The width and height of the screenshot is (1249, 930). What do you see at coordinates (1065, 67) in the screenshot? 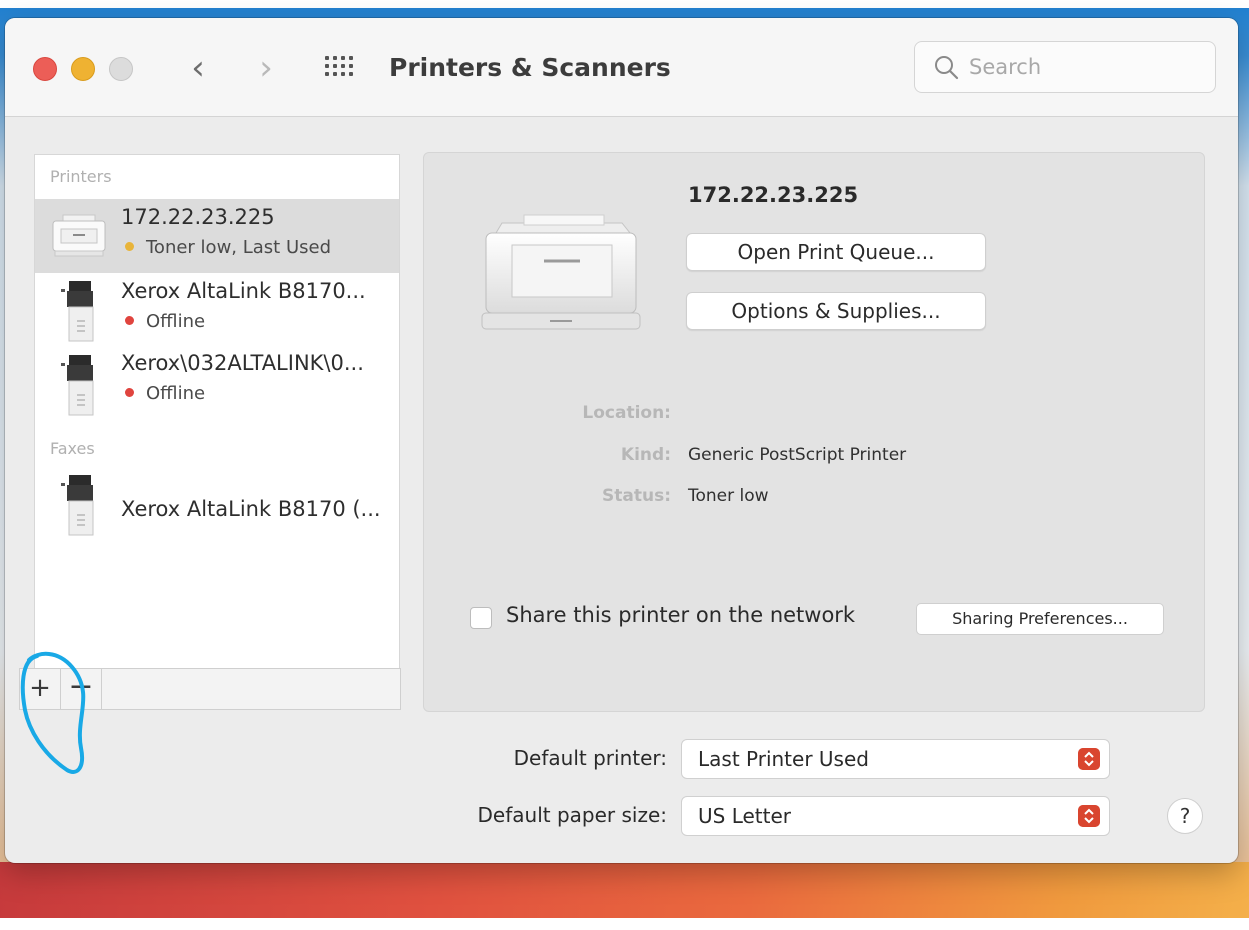
I see `search-input: Search` at bounding box center [1065, 67].